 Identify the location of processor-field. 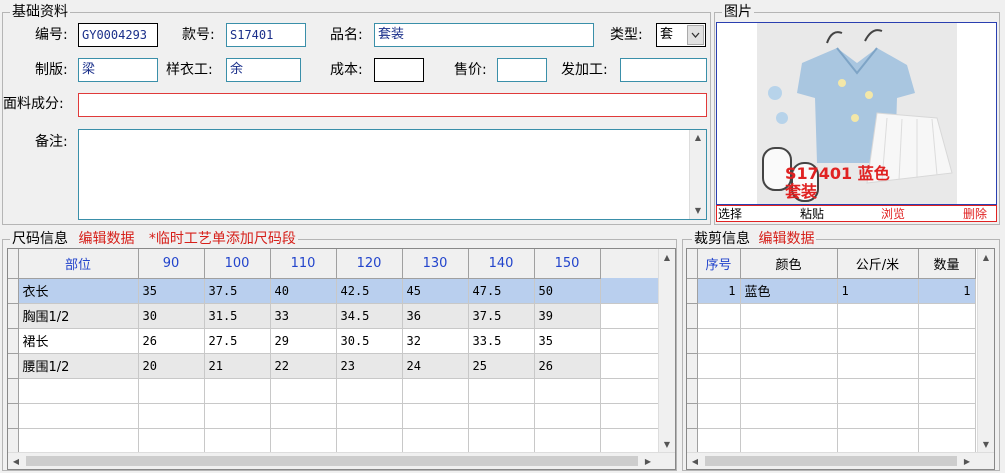
(663, 70).